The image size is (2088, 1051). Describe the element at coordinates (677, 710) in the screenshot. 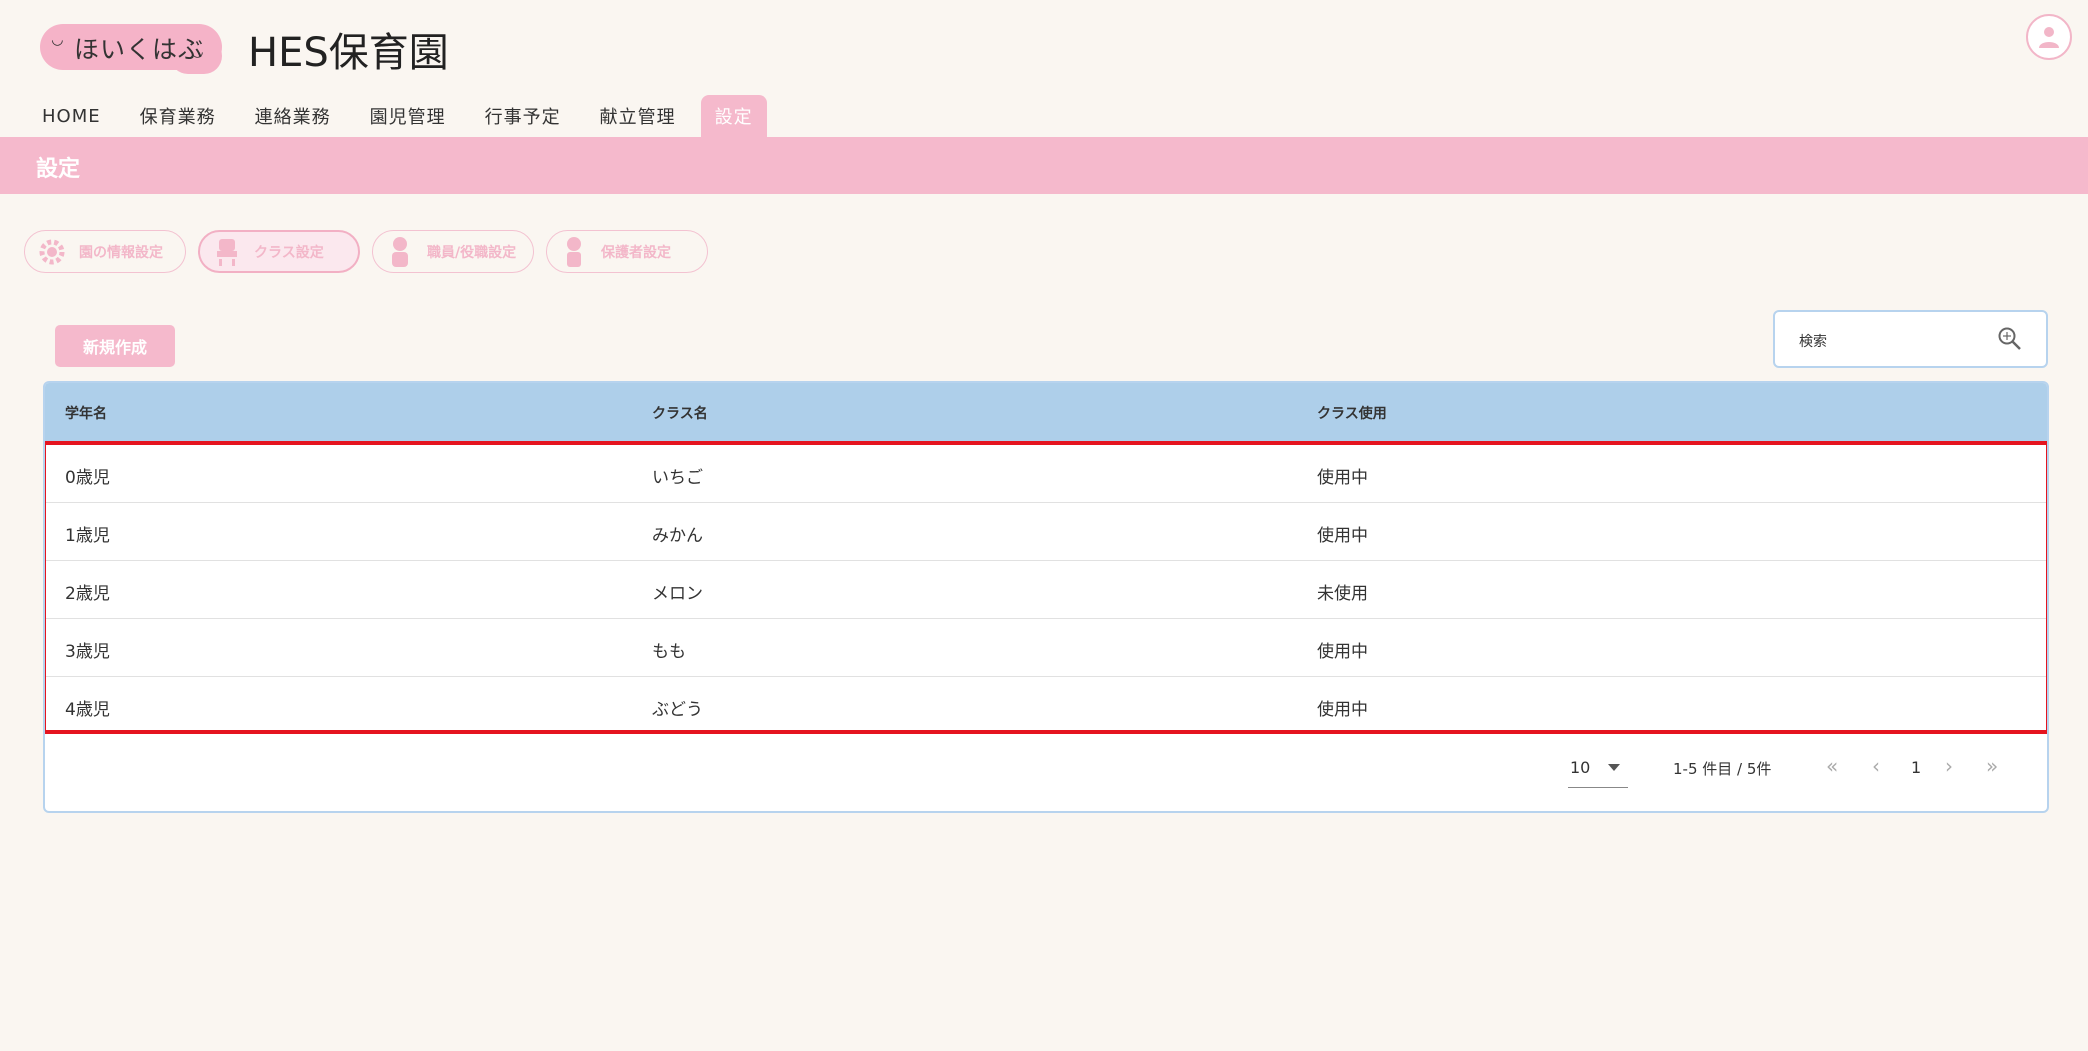

I see `class-name-cell: ぶどう` at that location.